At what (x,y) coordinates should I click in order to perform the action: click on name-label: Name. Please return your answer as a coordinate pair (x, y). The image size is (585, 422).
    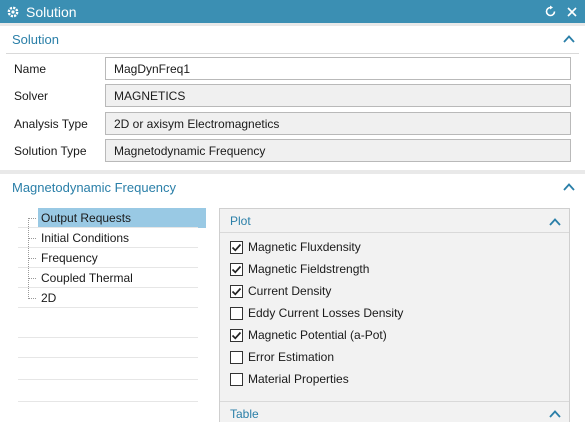
    Looking at the image, I should click on (30, 69).